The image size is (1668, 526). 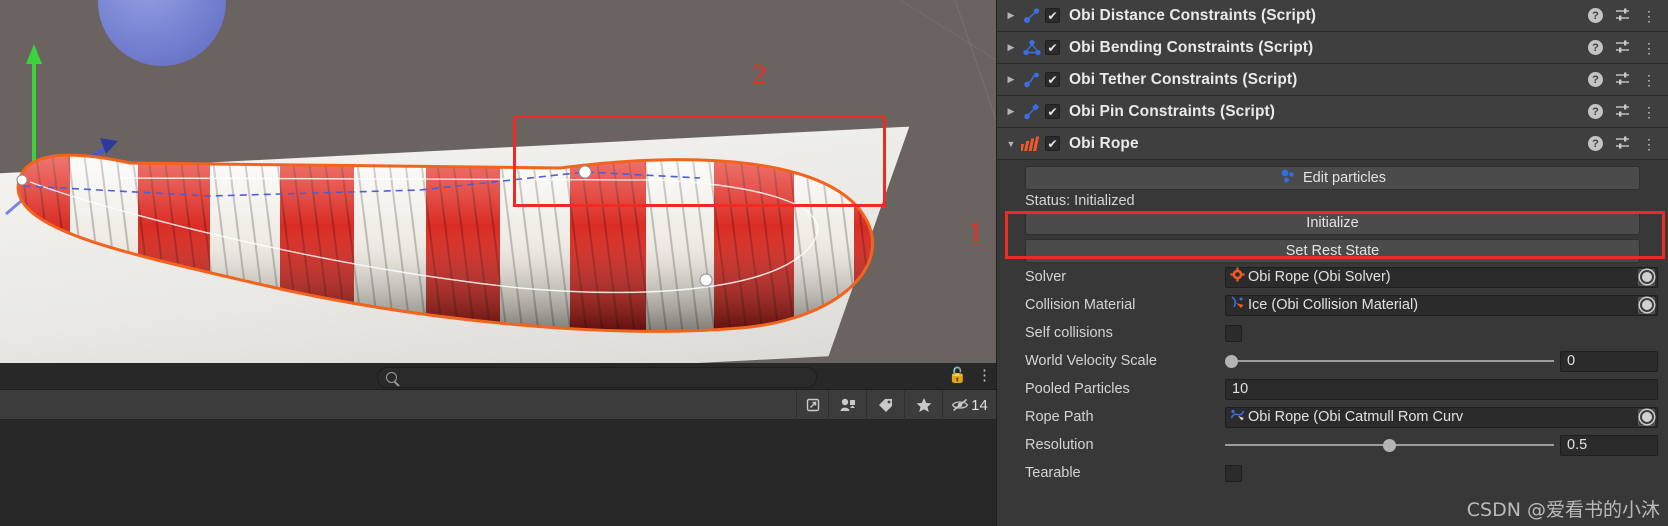 What do you see at coordinates (1332, 333) in the screenshot?
I see `property-row-self-collisions: Self collisions` at bounding box center [1332, 333].